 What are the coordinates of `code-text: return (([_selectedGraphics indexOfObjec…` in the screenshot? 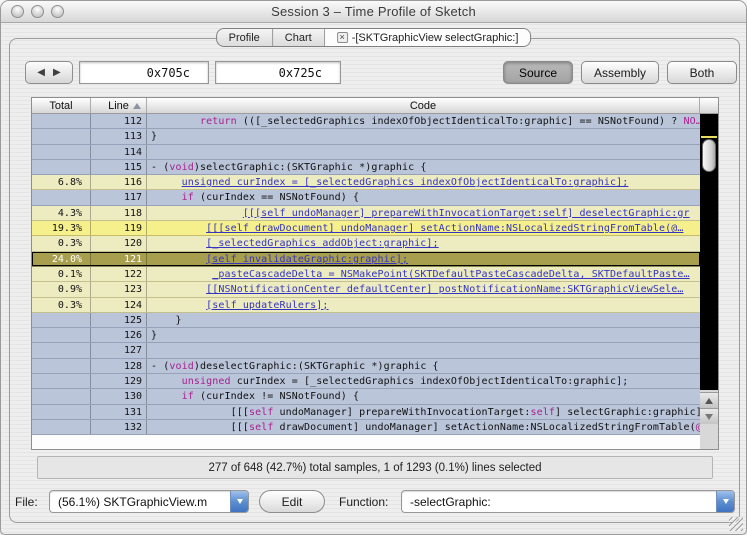 It's located at (449, 121).